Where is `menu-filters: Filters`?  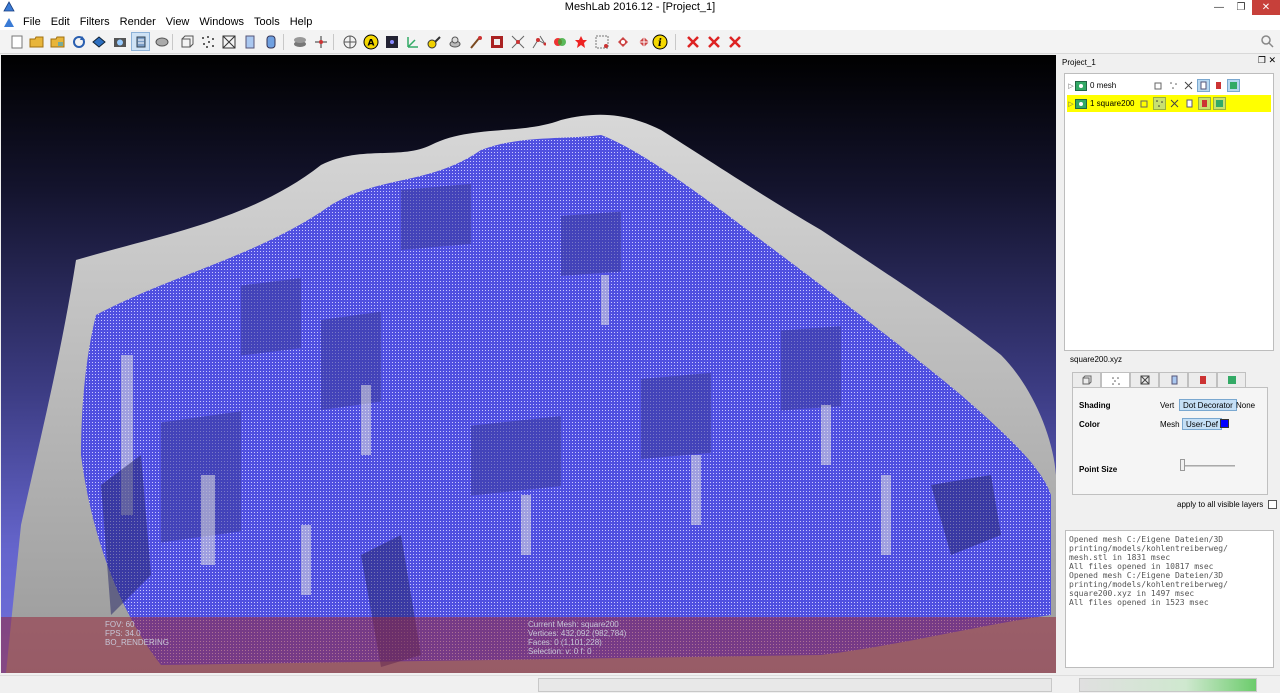
menu-filters: Filters is located at coordinates (95, 22).